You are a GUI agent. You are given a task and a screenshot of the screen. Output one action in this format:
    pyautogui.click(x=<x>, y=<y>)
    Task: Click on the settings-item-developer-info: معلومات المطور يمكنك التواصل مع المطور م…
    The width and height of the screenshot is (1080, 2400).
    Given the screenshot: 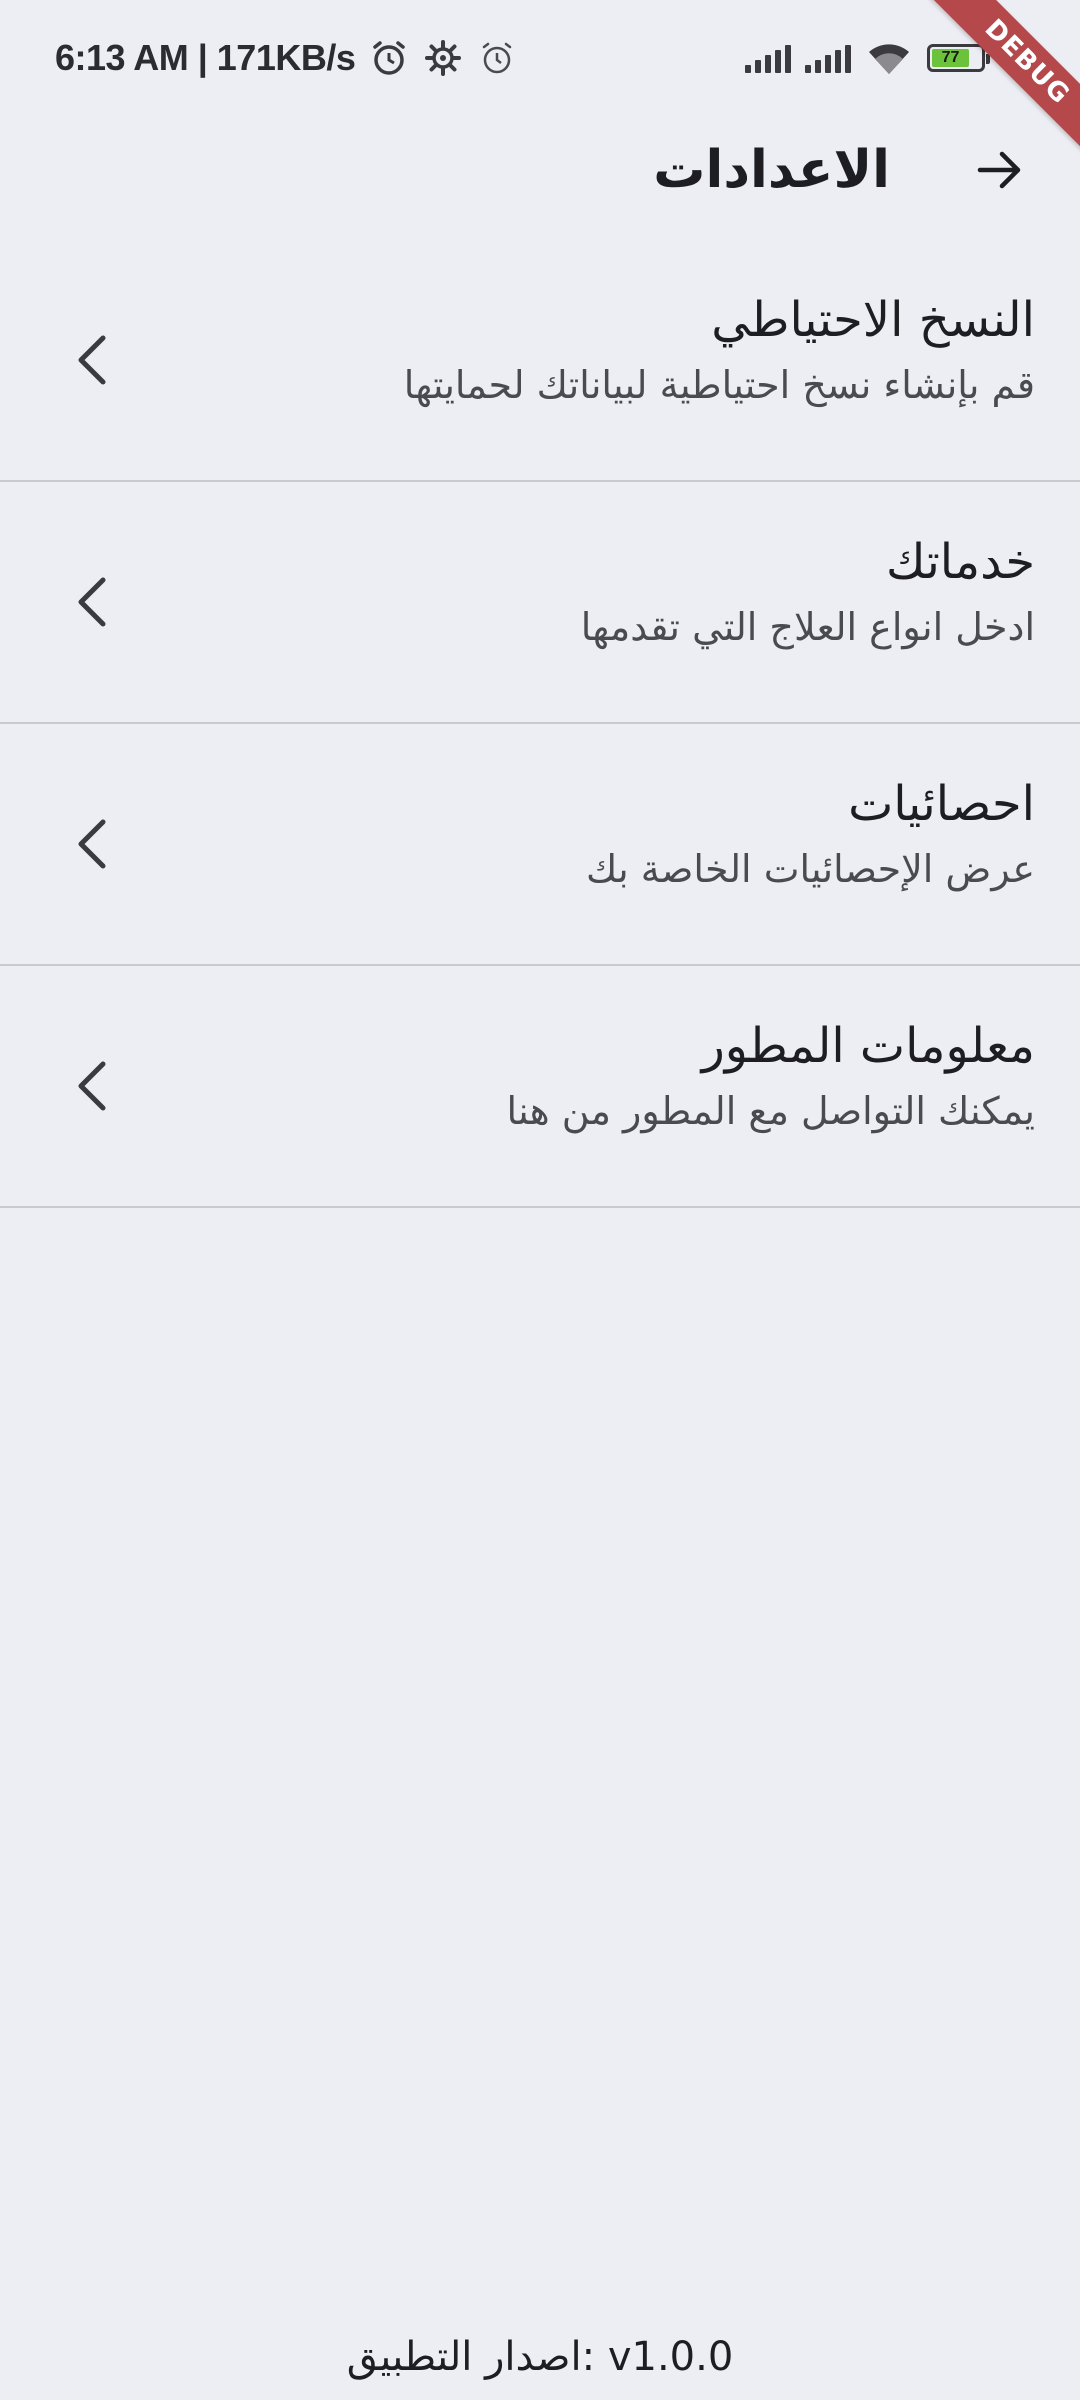 What is the action you would take?
    pyautogui.click(x=540, y=1087)
    